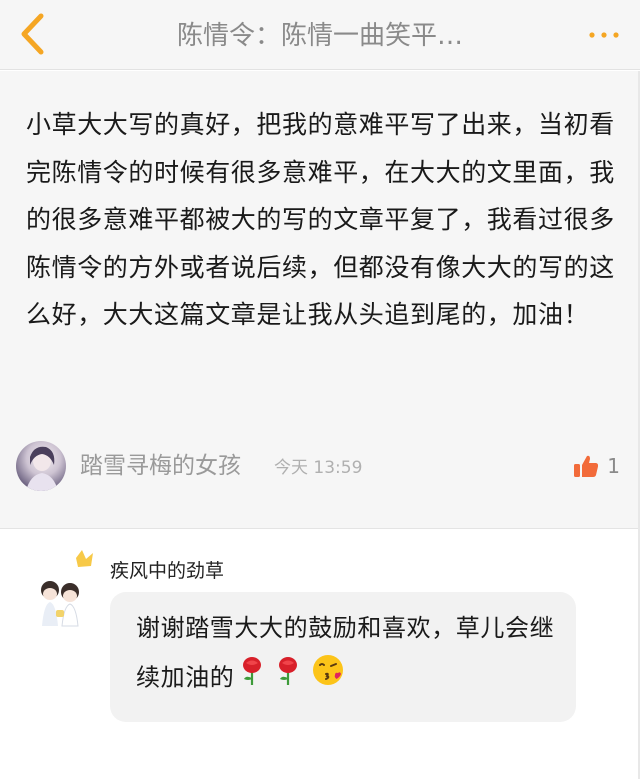 Image resolution: width=640 pixels, height=779 pixels. I want to click on chevron-left-icon, so click(32, 34).